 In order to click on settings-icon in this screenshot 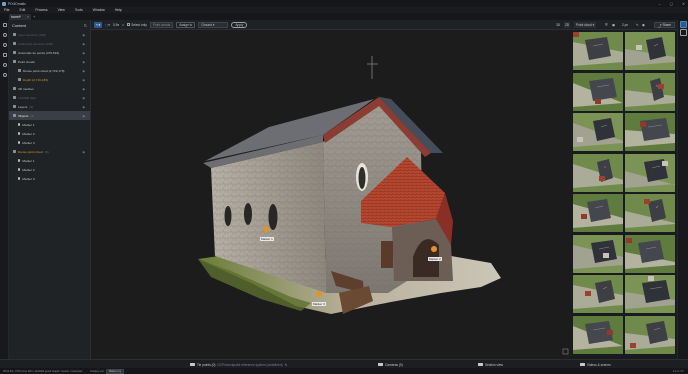, I will do `click(4, 45)`.